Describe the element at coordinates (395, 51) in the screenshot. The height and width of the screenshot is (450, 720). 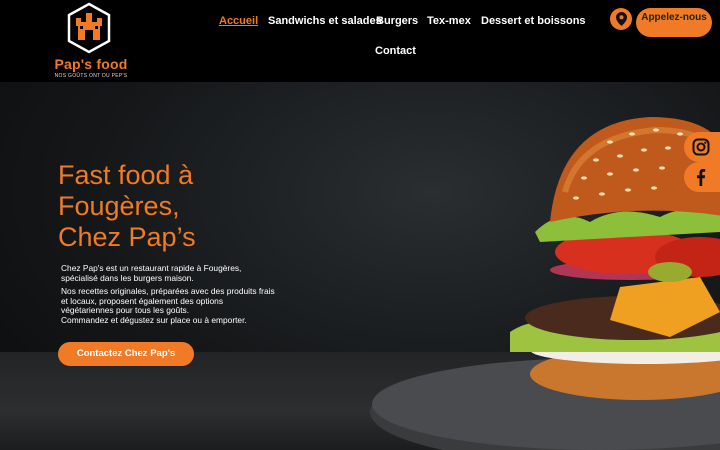
I see `nav-item-contact: Contact` at that location.